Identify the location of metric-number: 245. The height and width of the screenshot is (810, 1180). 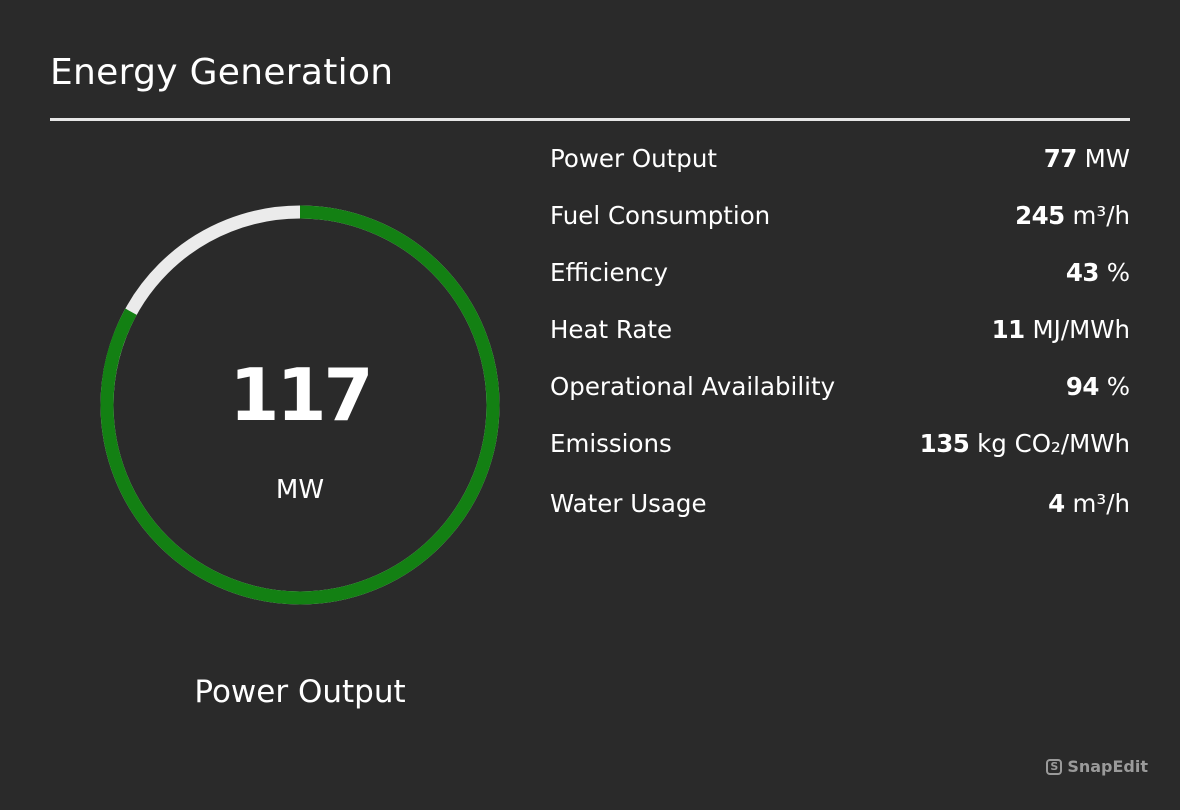
(1040, 215).